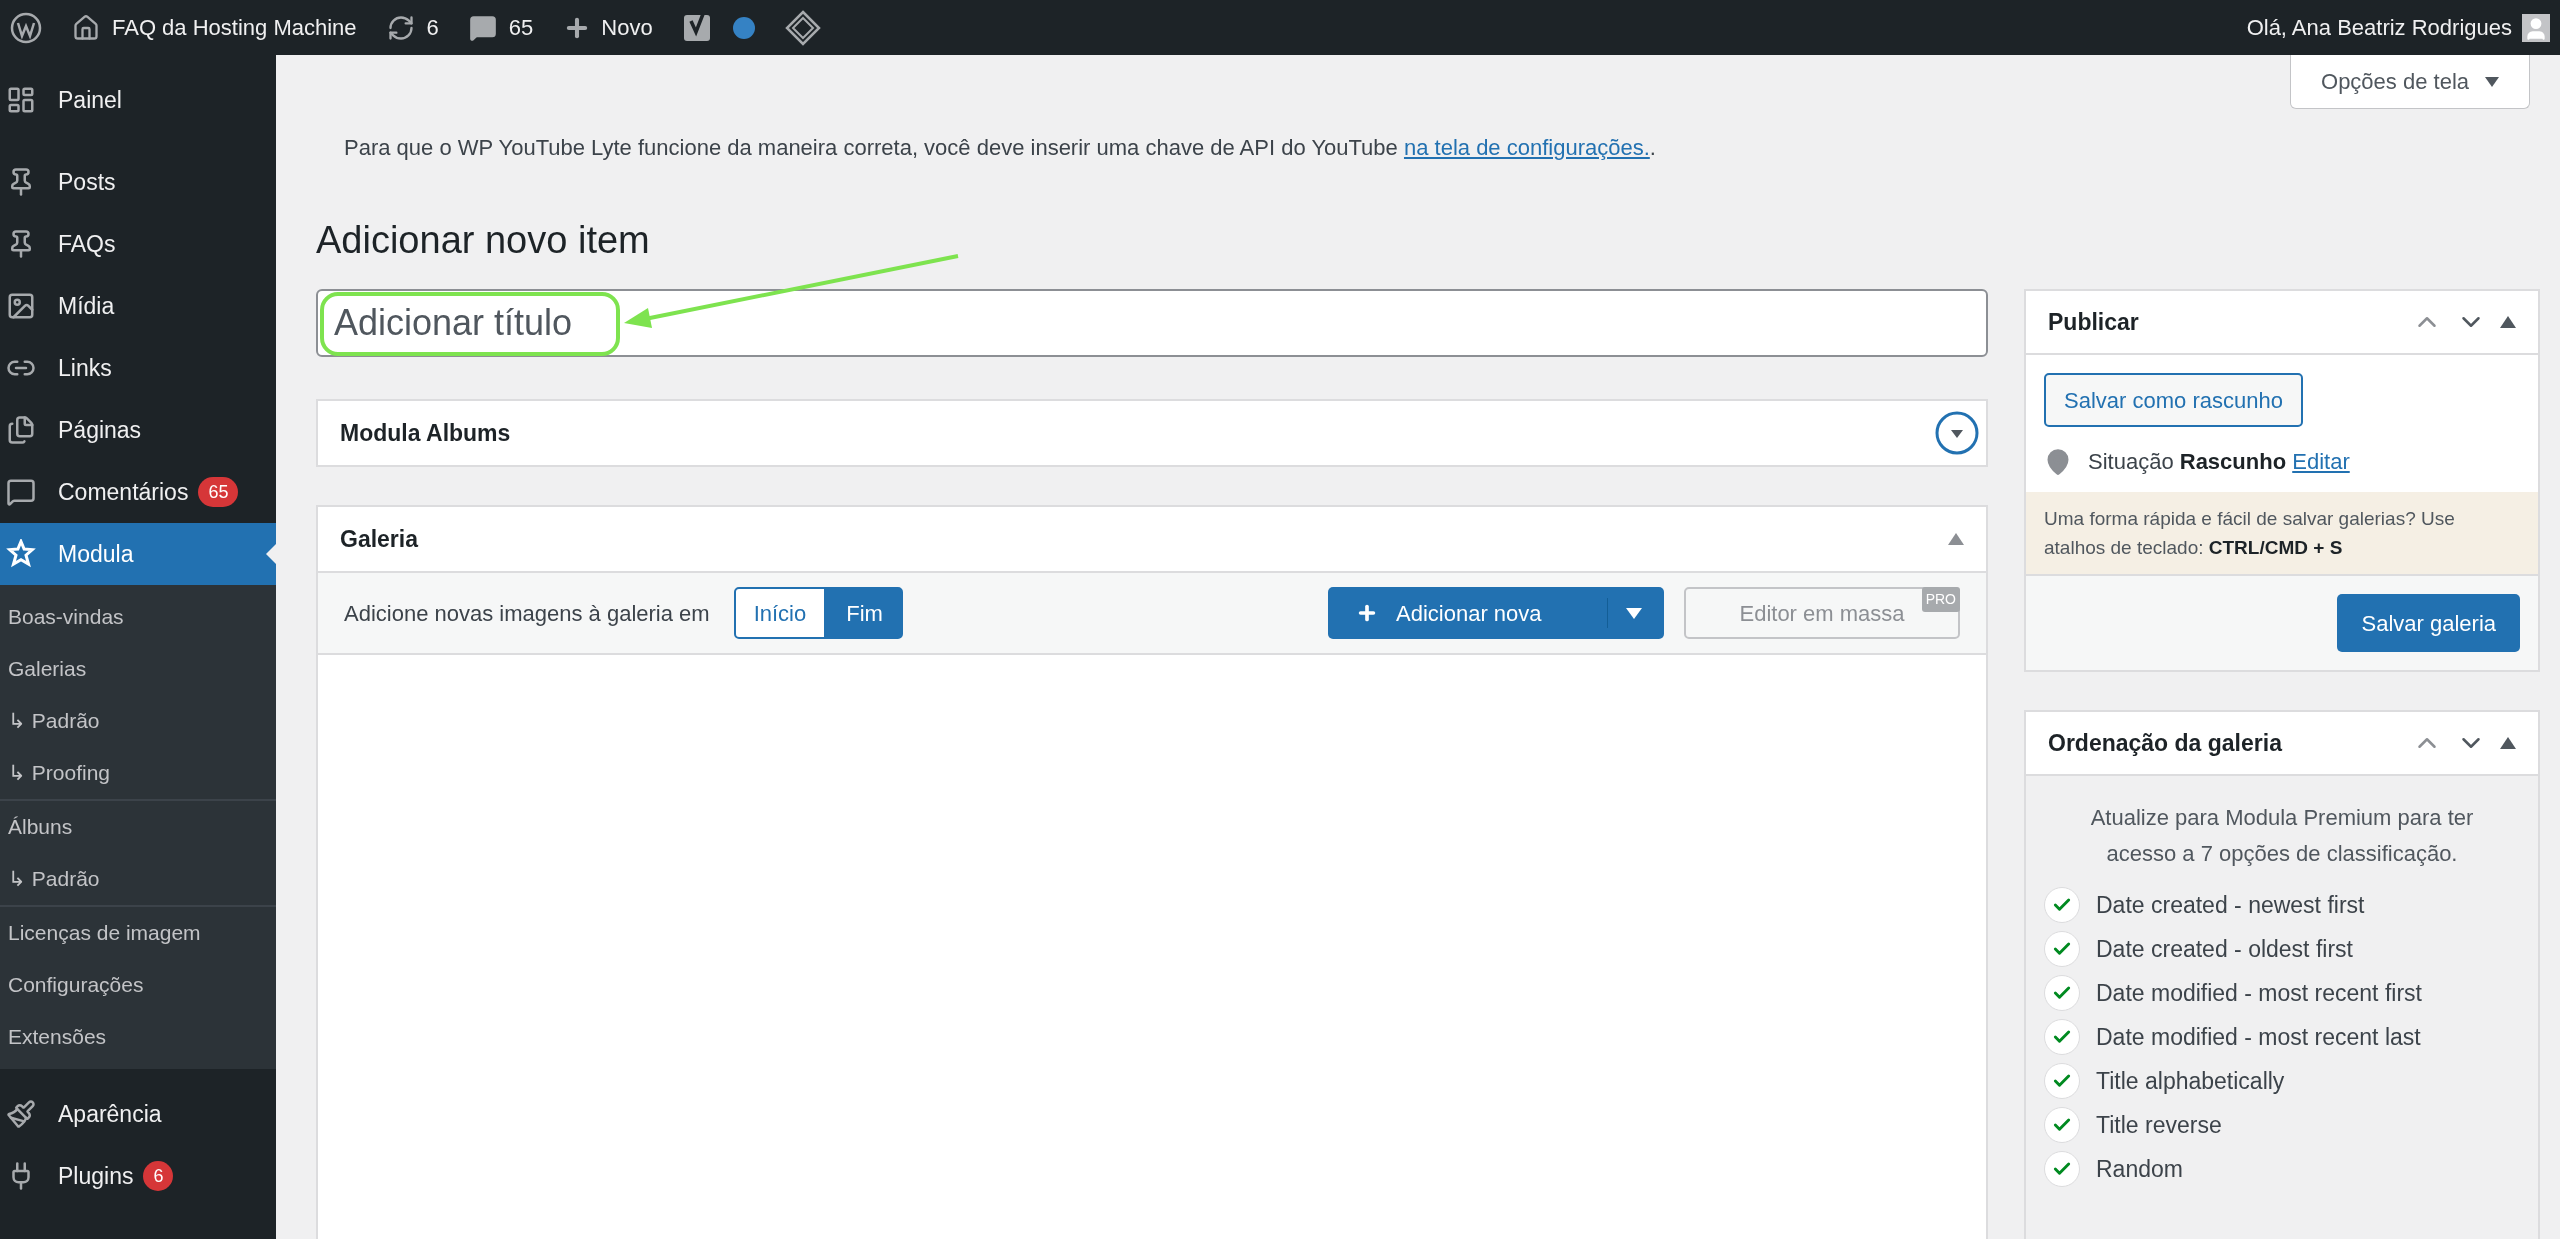  I want to click on count-badge: 6, so click(158, 1176).